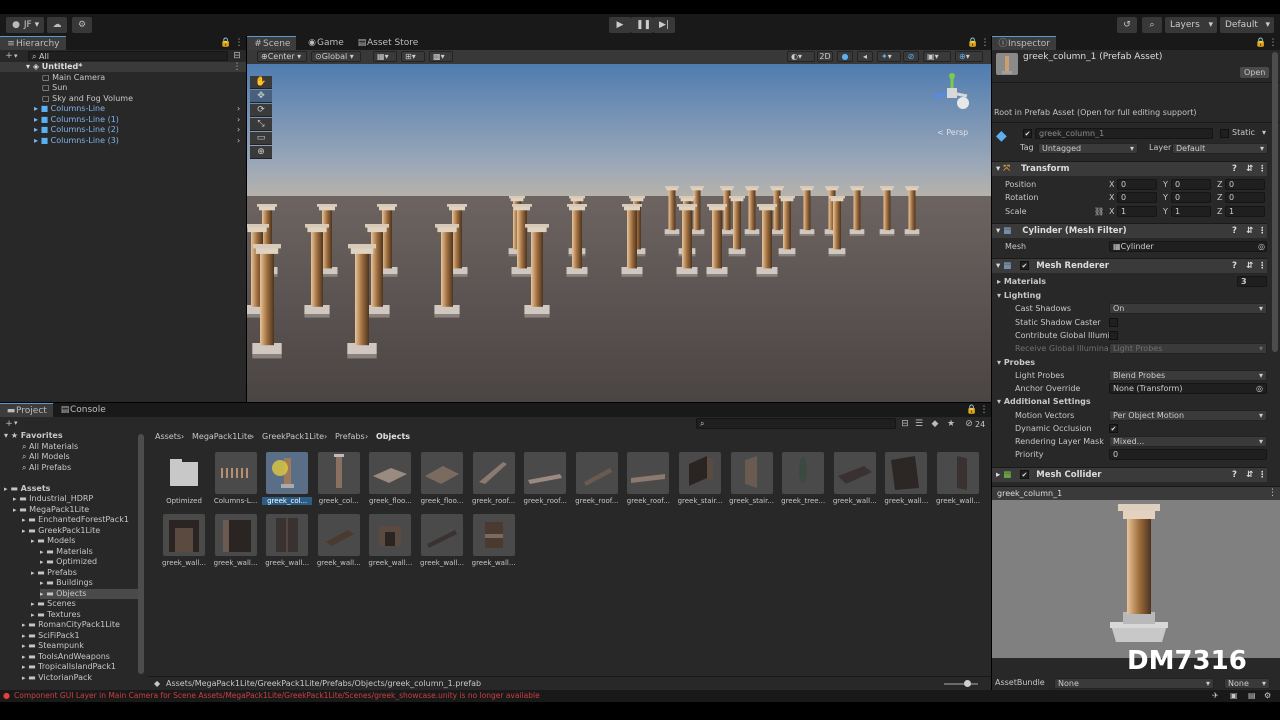  Describe the element at coordinates (1245, 197) in the screenshot. I see `transform-z-field: 0` at that location.